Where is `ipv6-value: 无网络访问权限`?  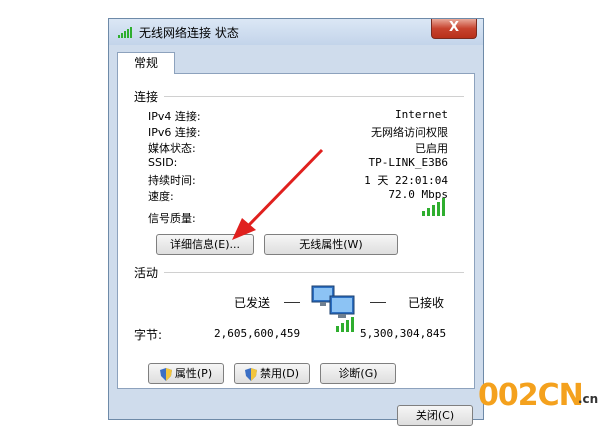
ipv6-value: 无网络访问权限 is located at coordinates (409, 132).